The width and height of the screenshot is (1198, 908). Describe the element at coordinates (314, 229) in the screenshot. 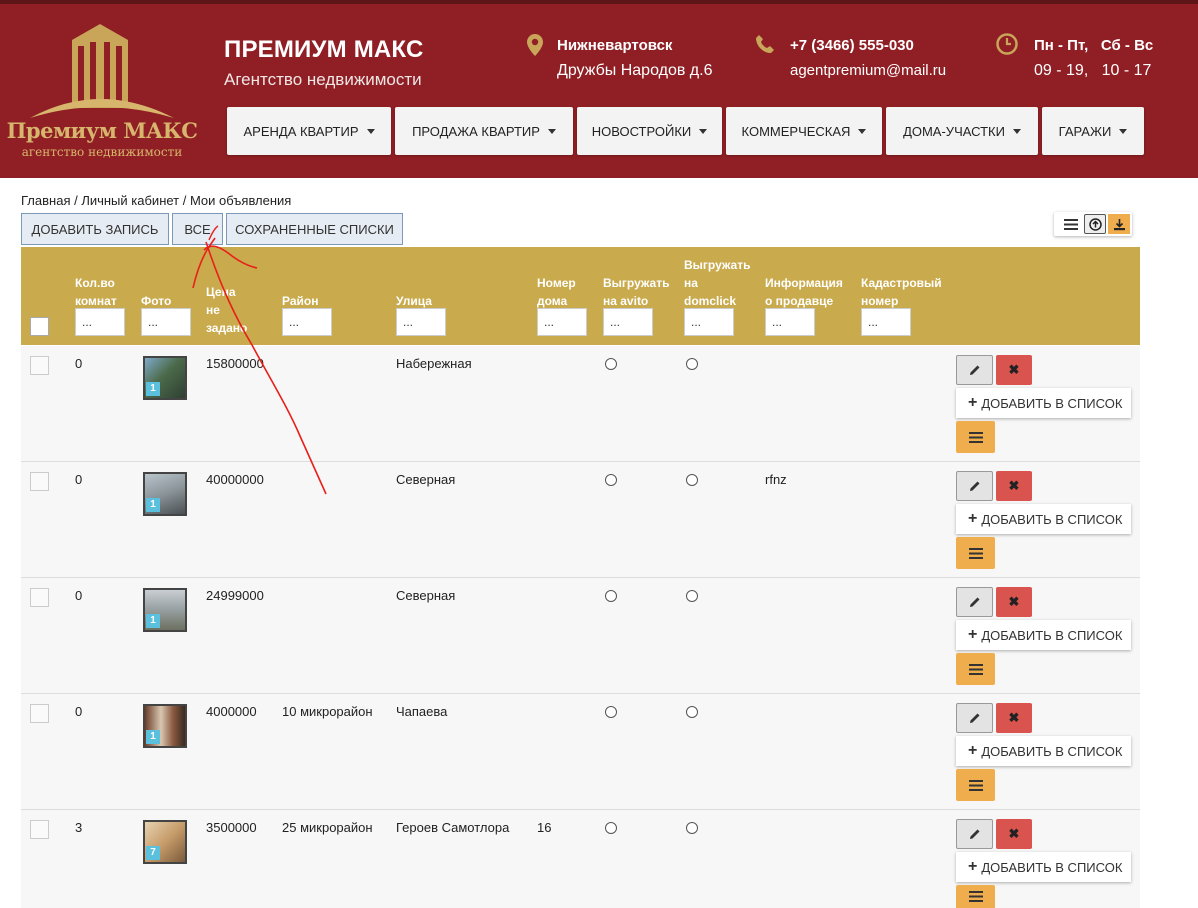

I see `saved-lists-button: СОХРАНЕННЫЕ СПИСКИ` at that location.